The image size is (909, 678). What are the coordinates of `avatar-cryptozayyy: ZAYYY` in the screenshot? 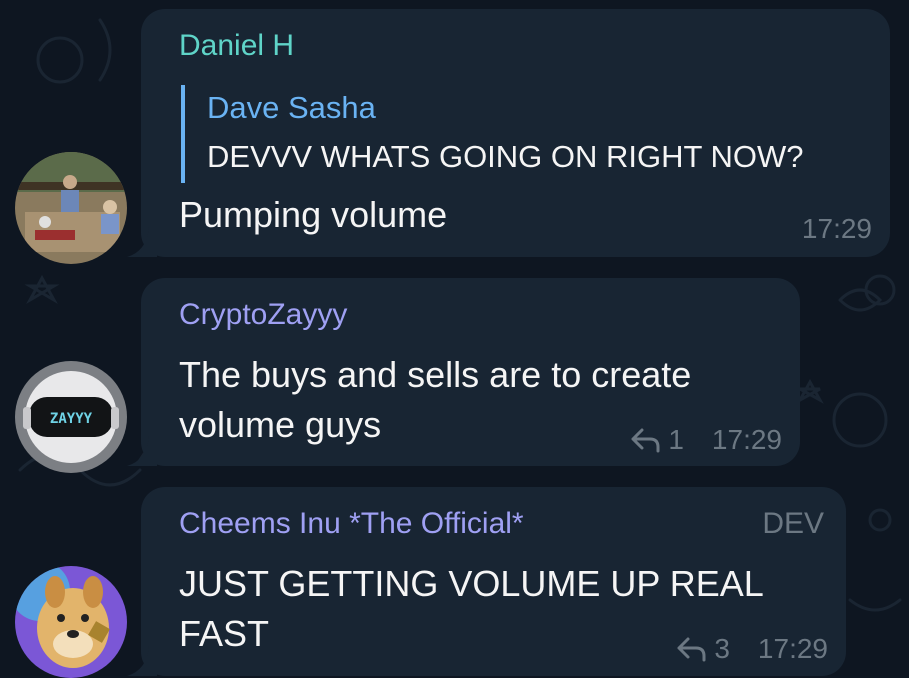 It's located at (71, 417).